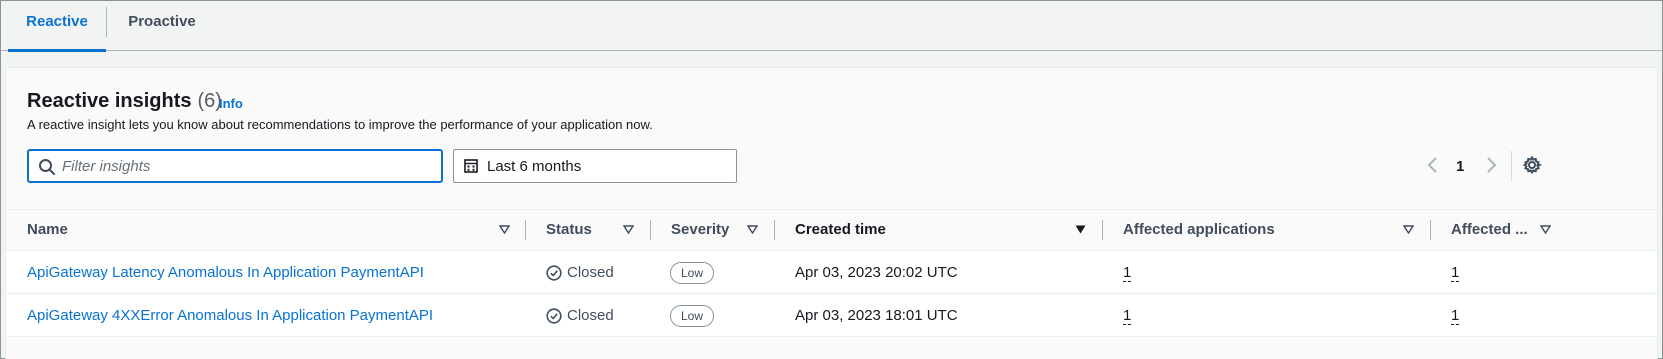  What do you see at coordinates (1433, 165) in the screenshot?
I see `chevron-left-icon` at bounding box center [1433, 165].